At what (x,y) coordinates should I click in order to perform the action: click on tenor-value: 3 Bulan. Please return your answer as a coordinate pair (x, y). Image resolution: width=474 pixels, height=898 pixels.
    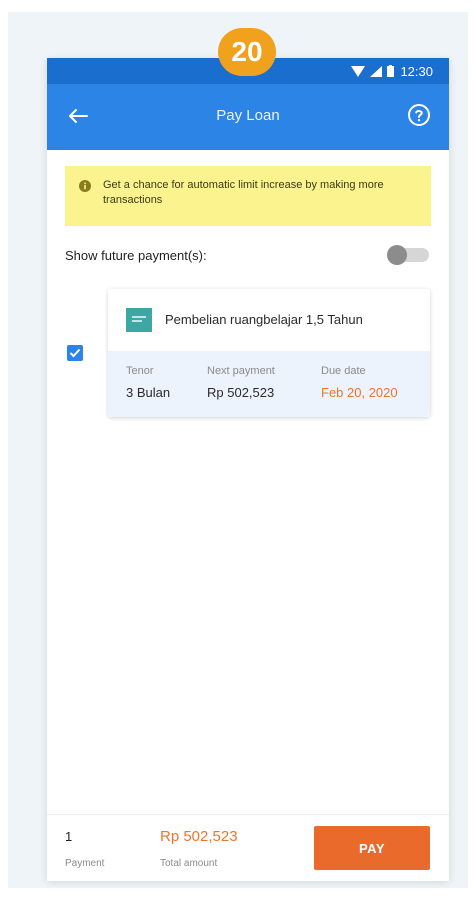
    Looking at the image, I should click on (148, 392).